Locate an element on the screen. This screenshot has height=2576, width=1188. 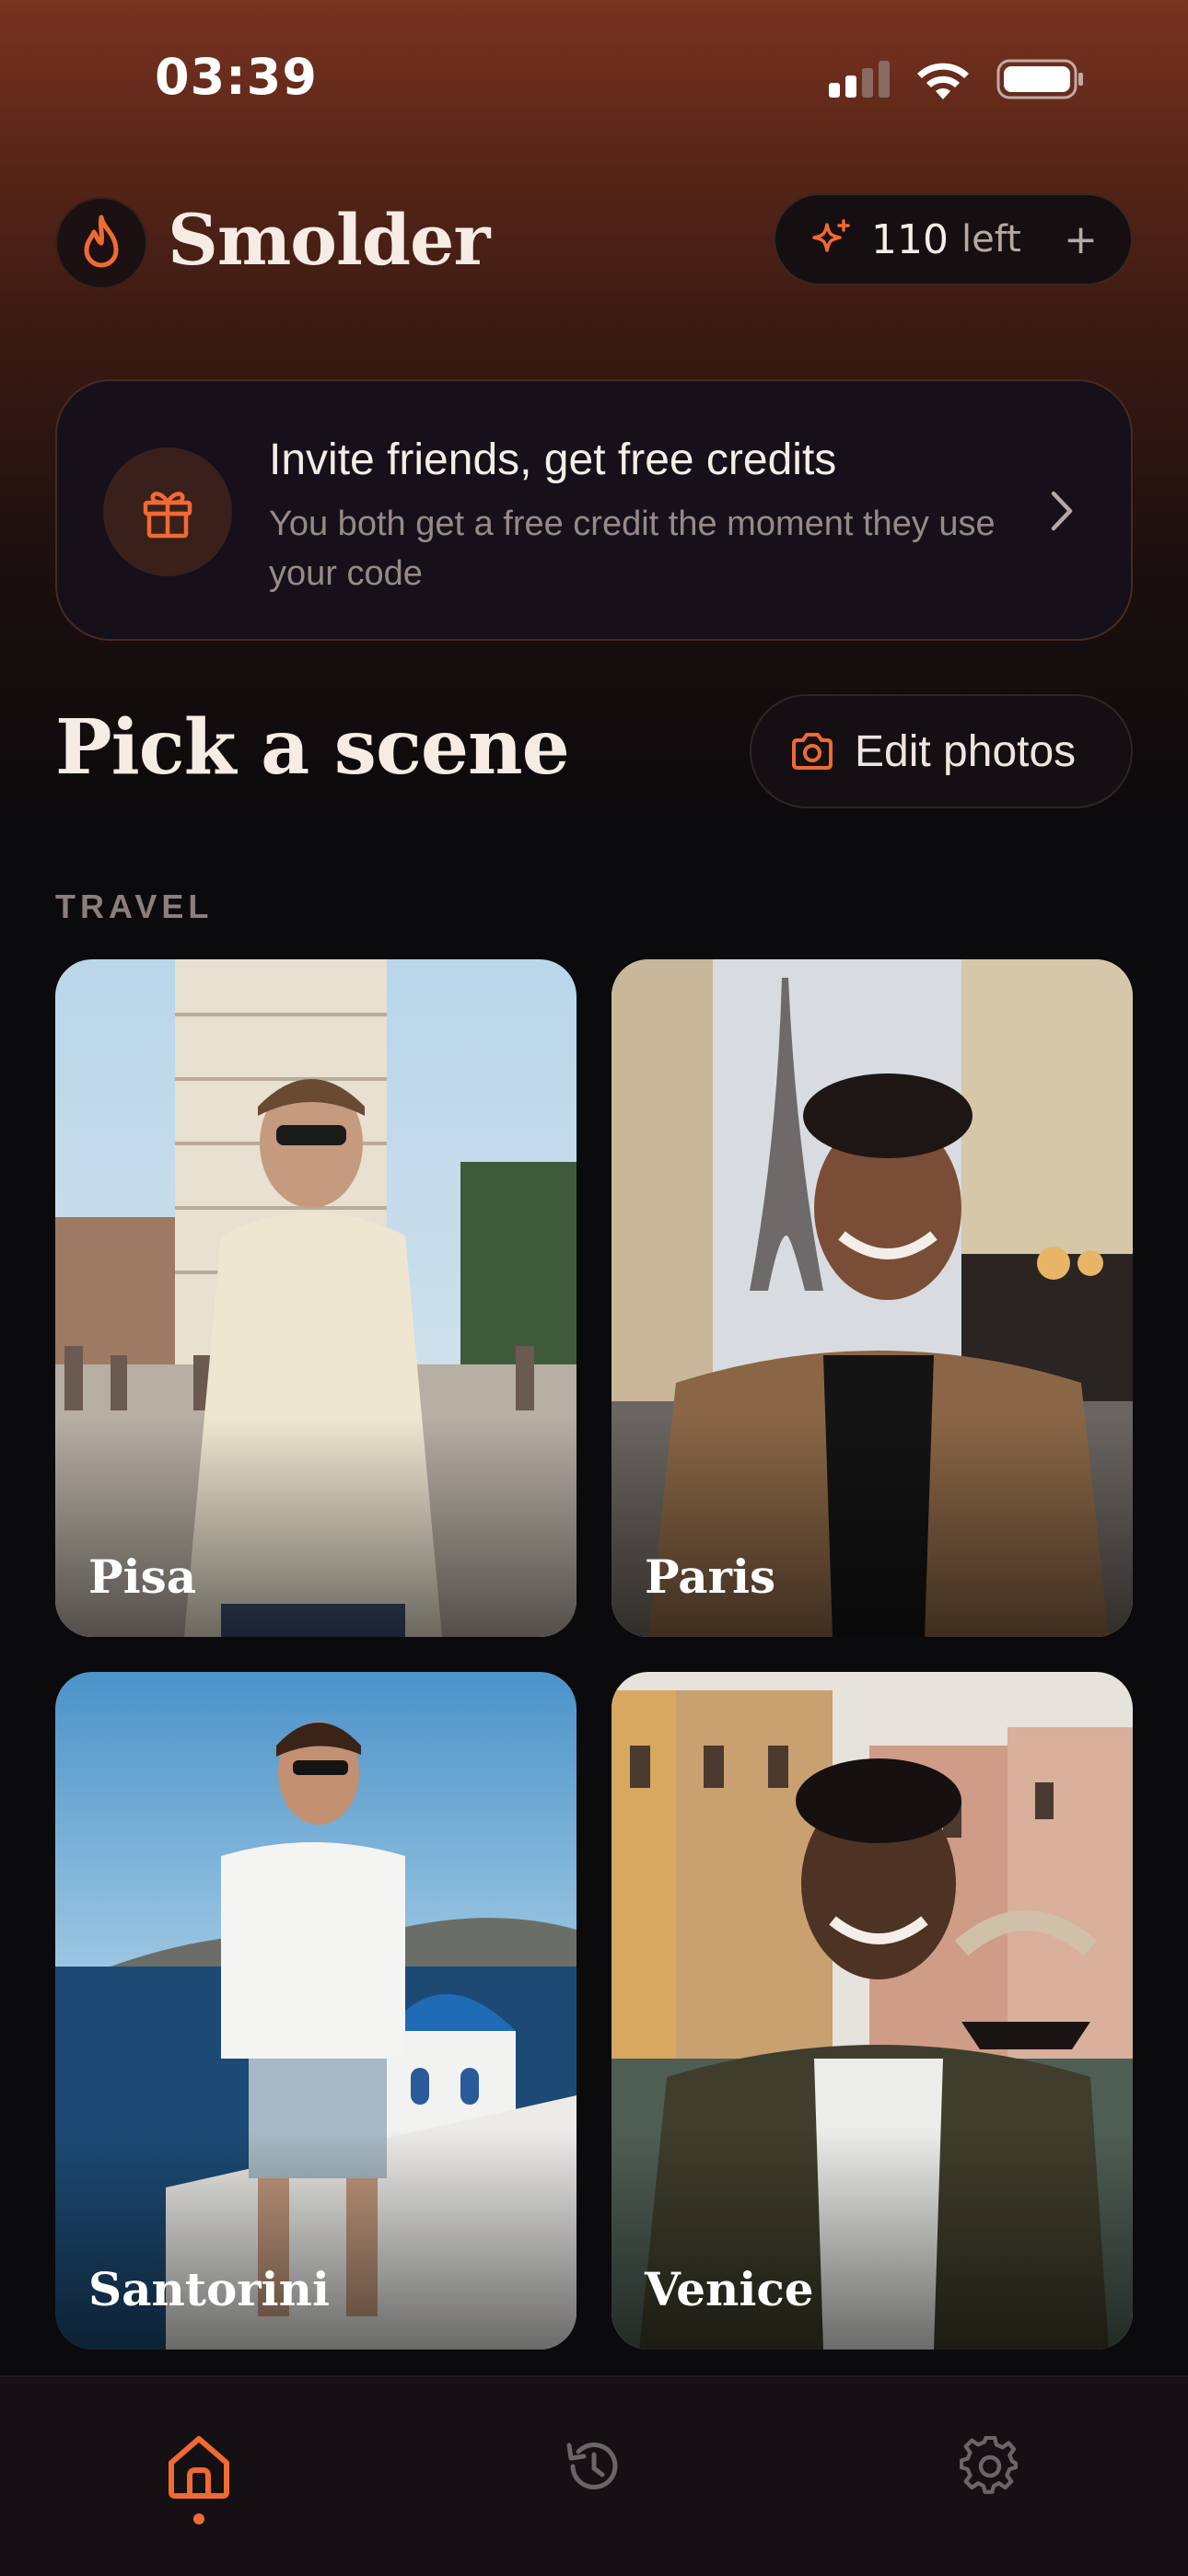
scene-label: Paris is located at coordinates (710, 1576).